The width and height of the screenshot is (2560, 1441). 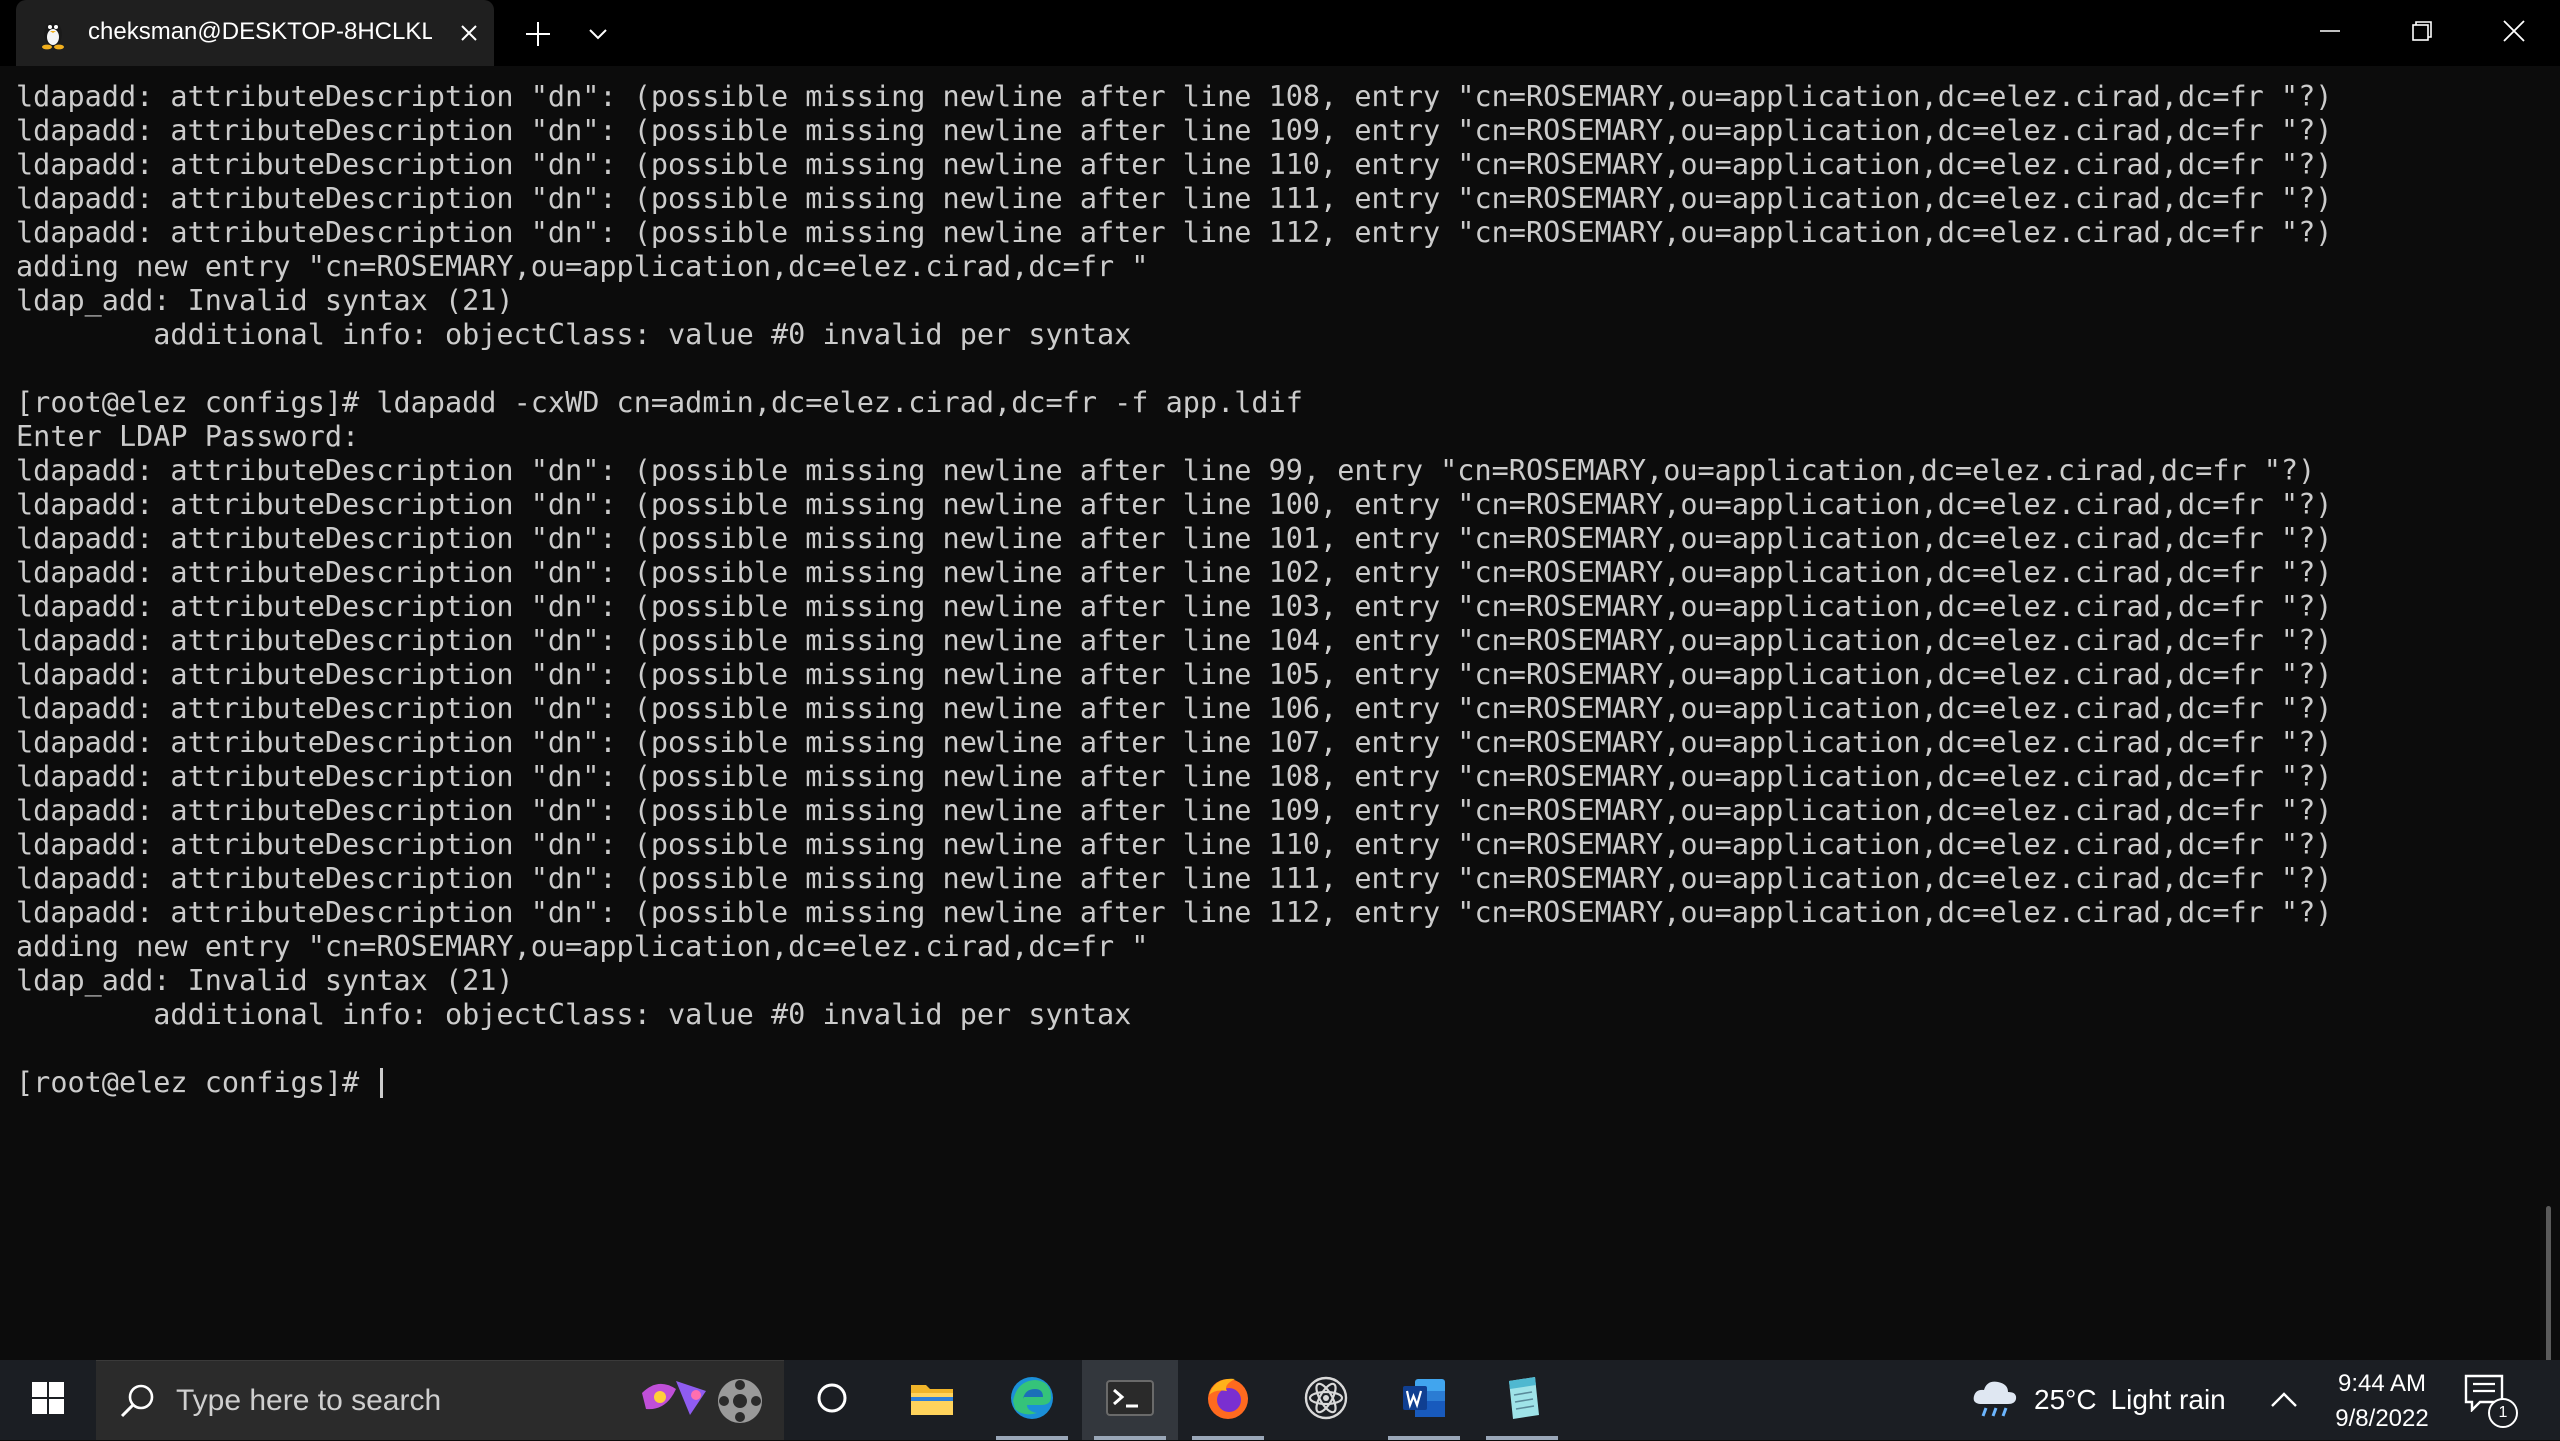 What do you see at coordinates (2284, 1400) in the screenshot?
I see `chevron-up-icon` at bounding box center [2284, 1400].